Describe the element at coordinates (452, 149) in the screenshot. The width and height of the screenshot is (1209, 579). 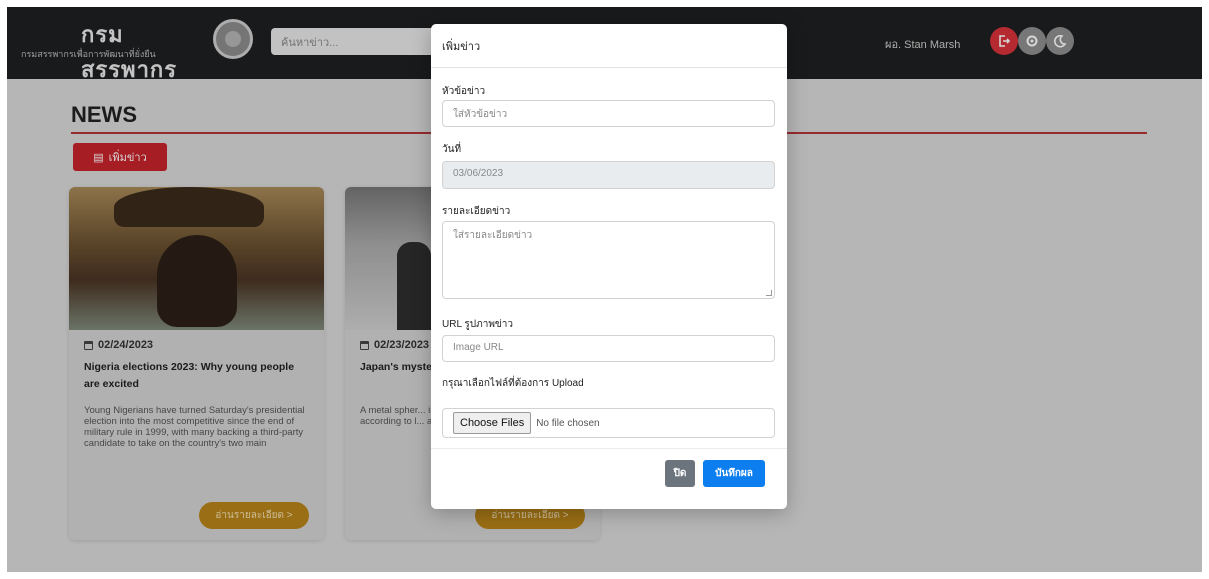
I see `date-label: วันที่` at that location.